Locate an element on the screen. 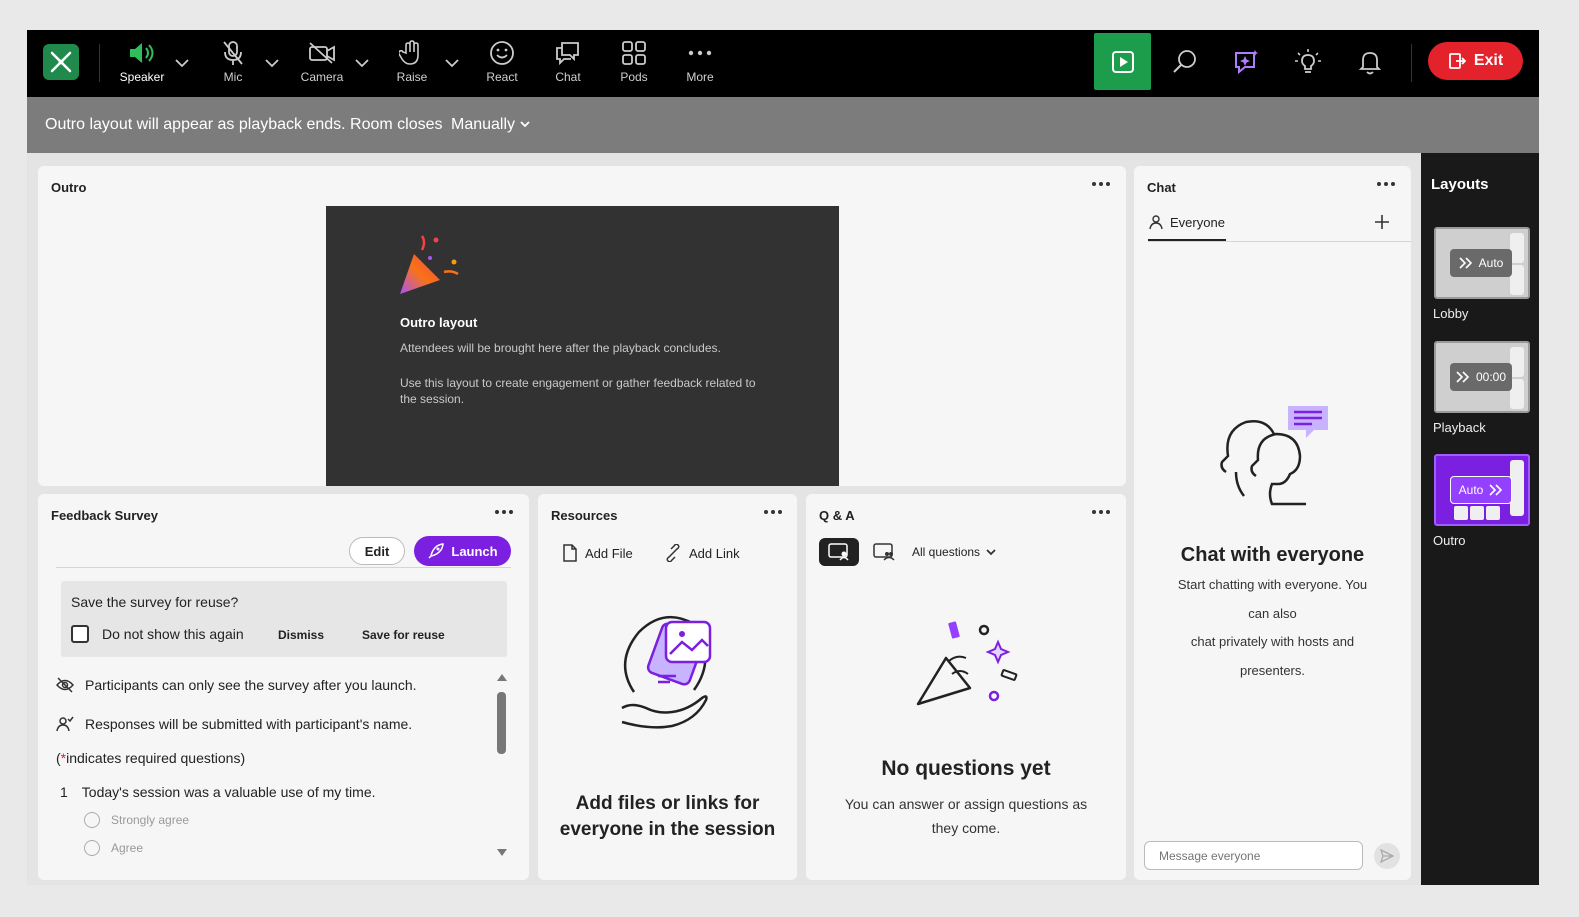  more-button: More is located at coordinates (700, 64).